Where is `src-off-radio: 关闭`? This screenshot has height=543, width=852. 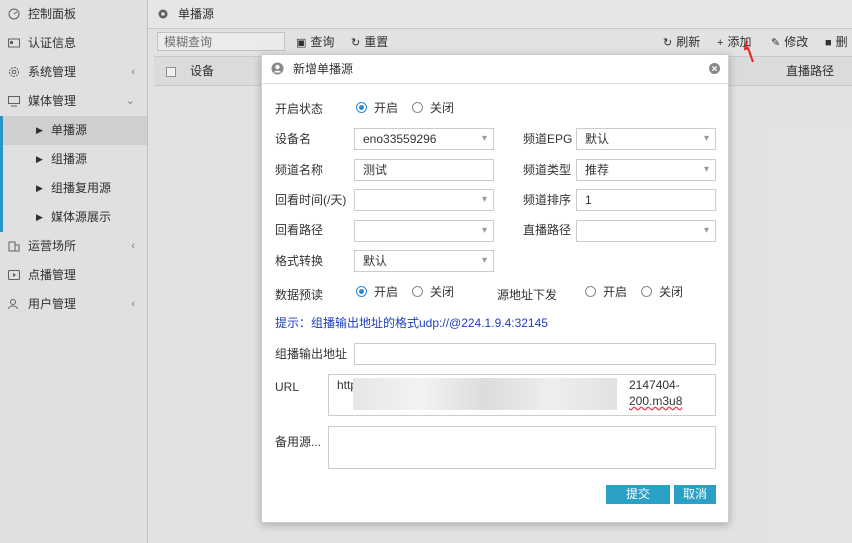 src-off-radio: 关闭 is located at coordinates (662, 292).